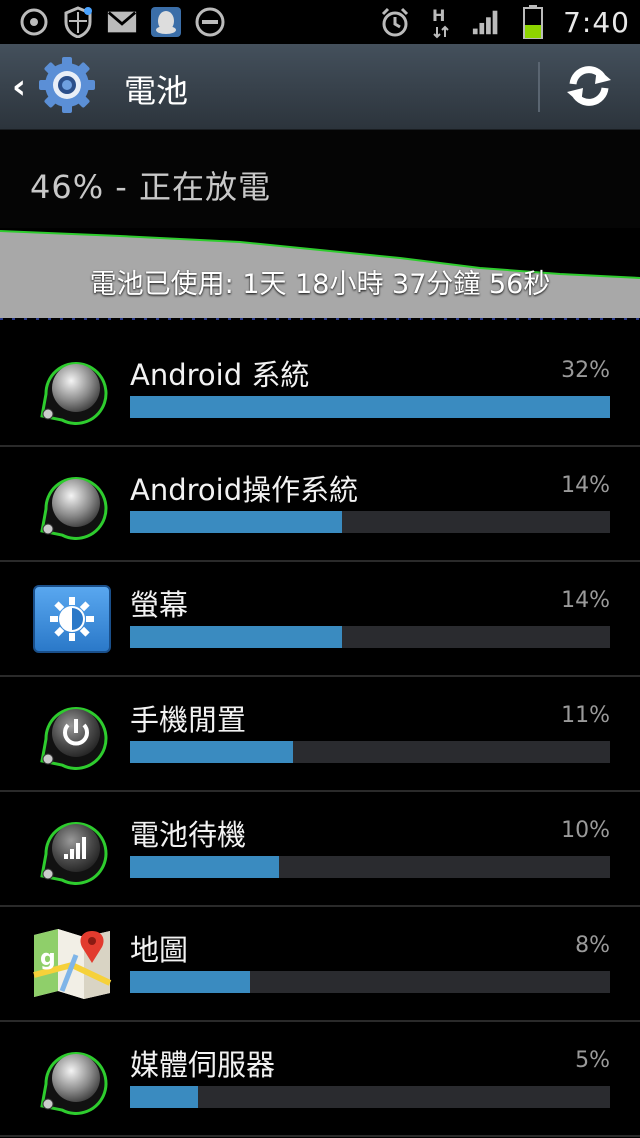 This screenshot has width=640, height=1138. Describe the element at coordinates (487, 22) in the screenshot. I see `signal-icon` at that location.